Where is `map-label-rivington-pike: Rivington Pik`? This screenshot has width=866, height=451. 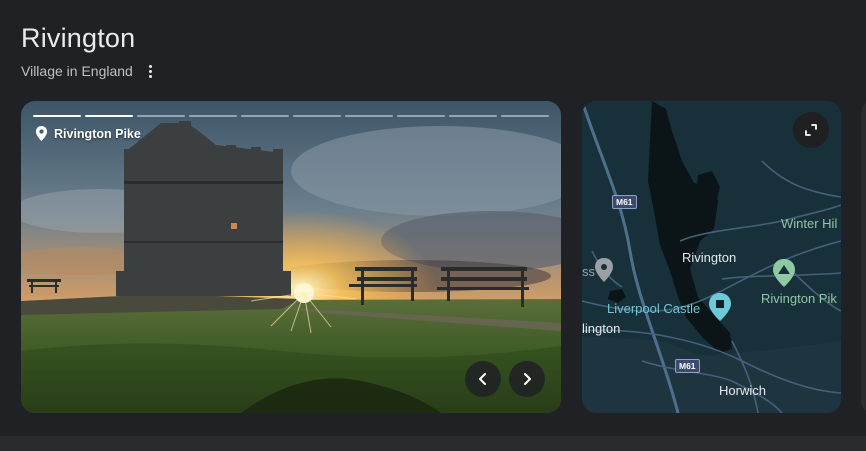 map-label-rivington-pike: Rivington Pik is located at coordinates (799, 298).